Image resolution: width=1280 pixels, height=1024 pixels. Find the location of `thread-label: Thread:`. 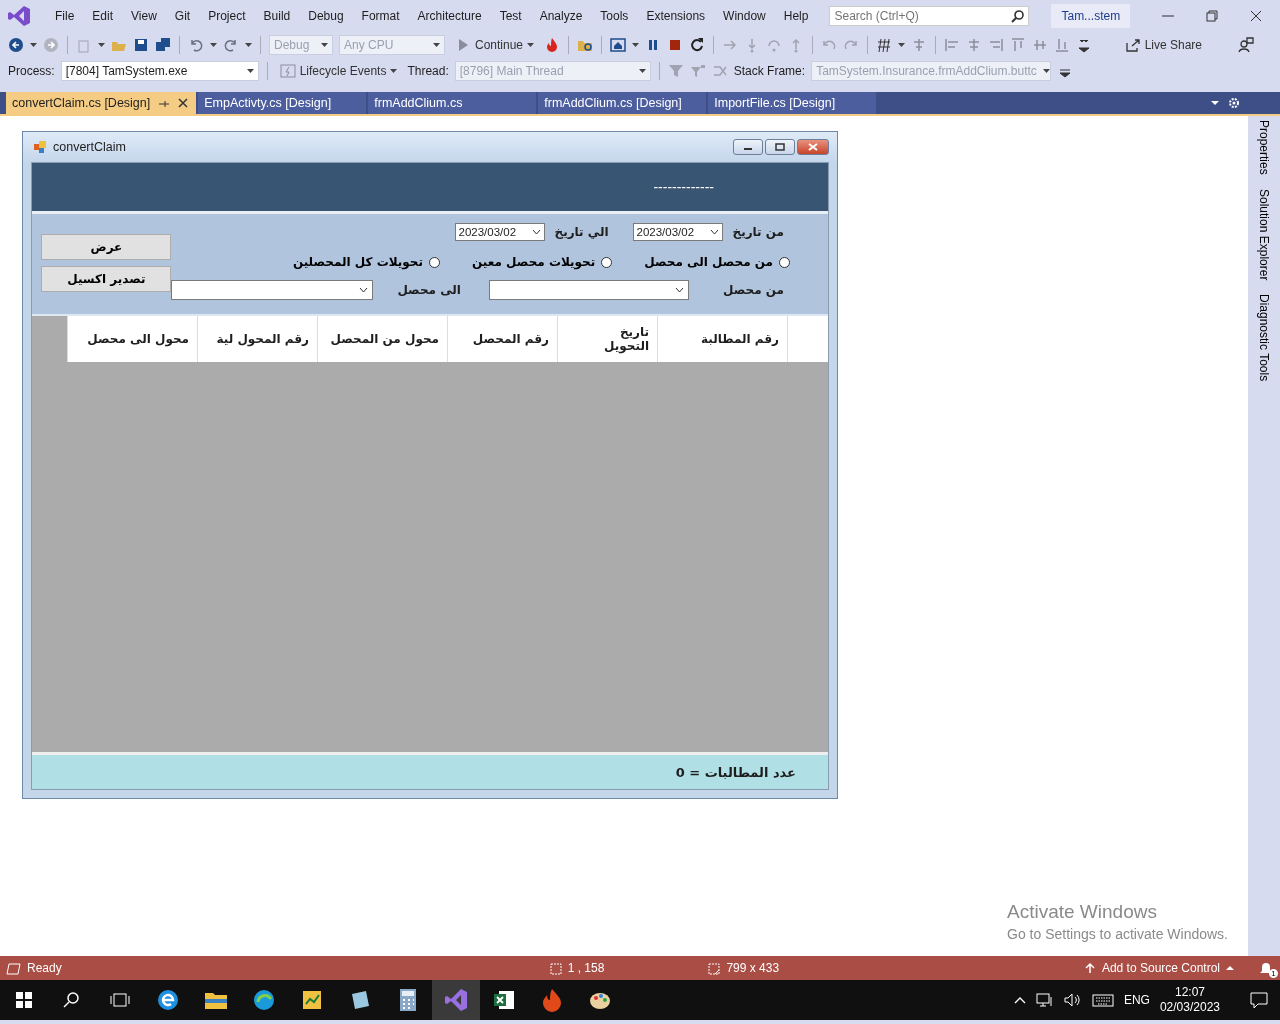

thread-label: Thread: is located at coordinates (428, 71).